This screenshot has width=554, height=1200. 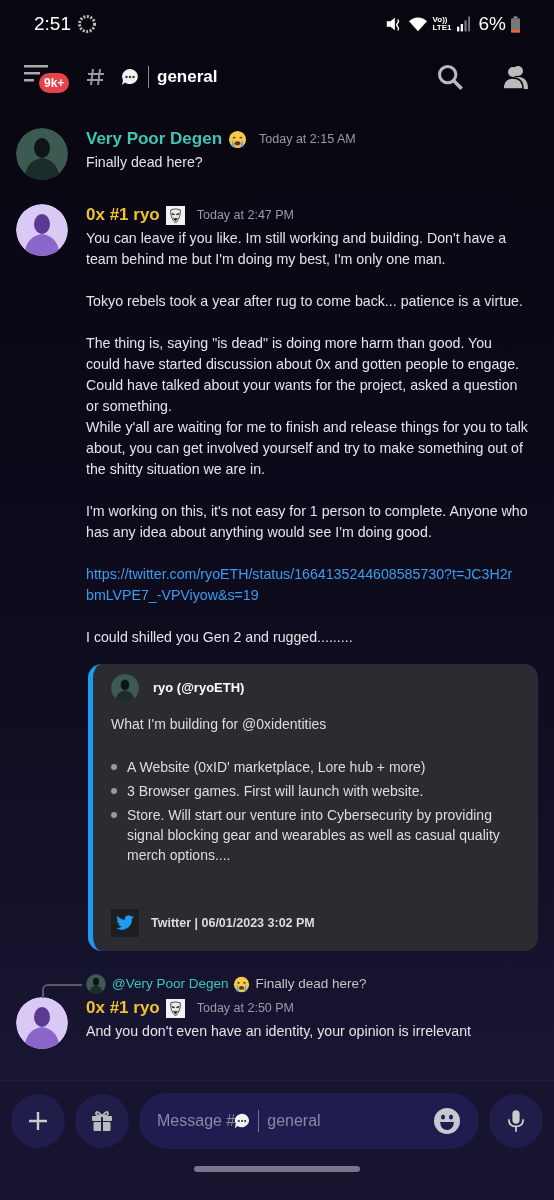 What do you see at coordinates (279, 1031) in the screenshot?
I see `message-text: And you don't even have an identity, your opinion is irrelevant` at bounding box center [279, 1031].